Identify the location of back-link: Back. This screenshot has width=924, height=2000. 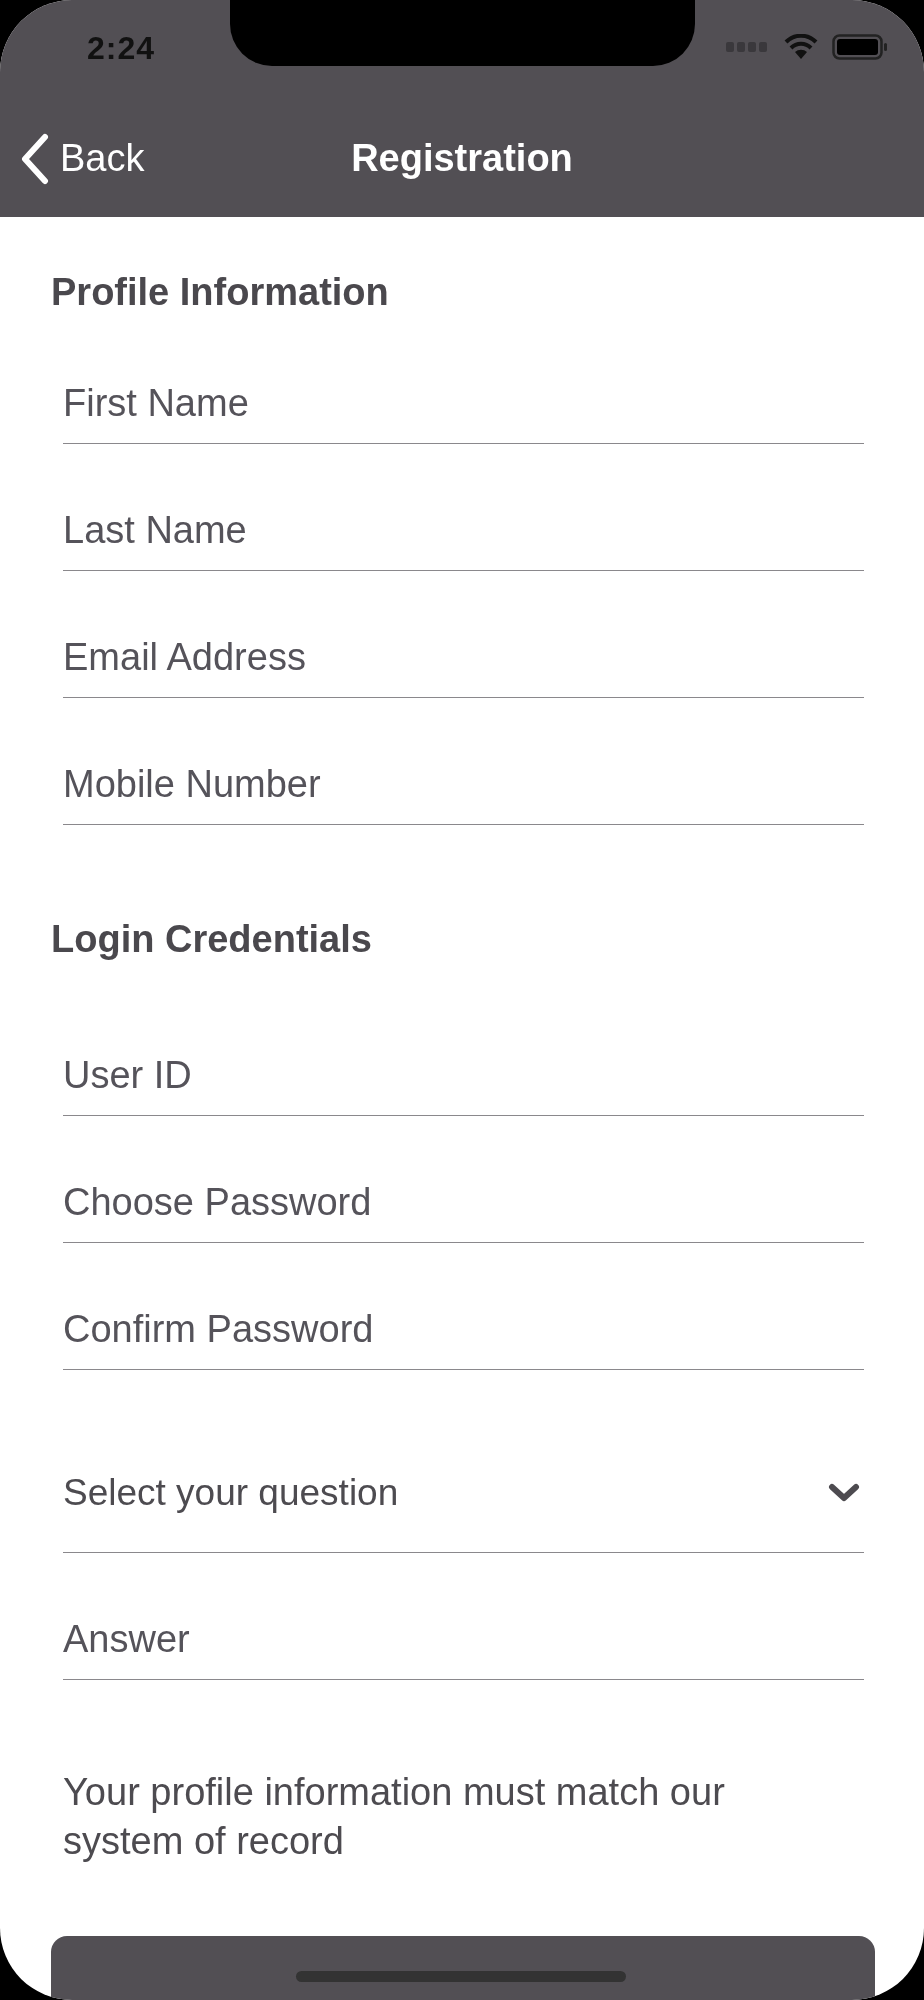
(82, 158).